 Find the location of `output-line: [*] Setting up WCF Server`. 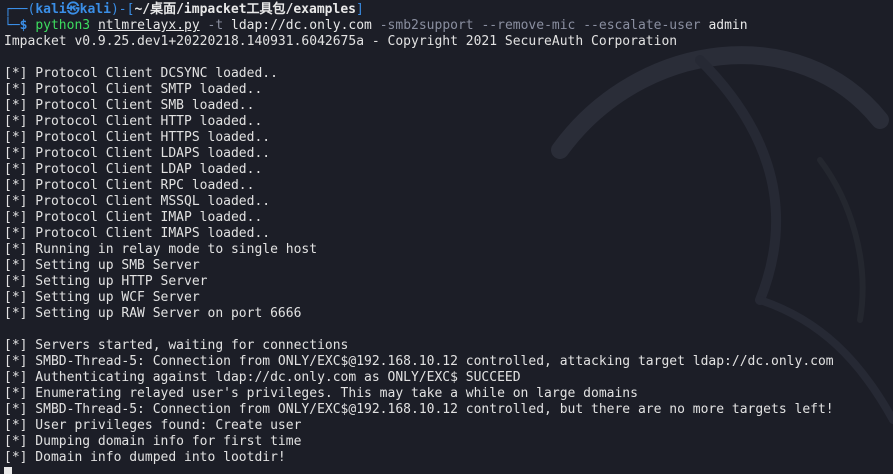

output-line: [*] Setting up WCF Server is located at coordinates (102, 297).